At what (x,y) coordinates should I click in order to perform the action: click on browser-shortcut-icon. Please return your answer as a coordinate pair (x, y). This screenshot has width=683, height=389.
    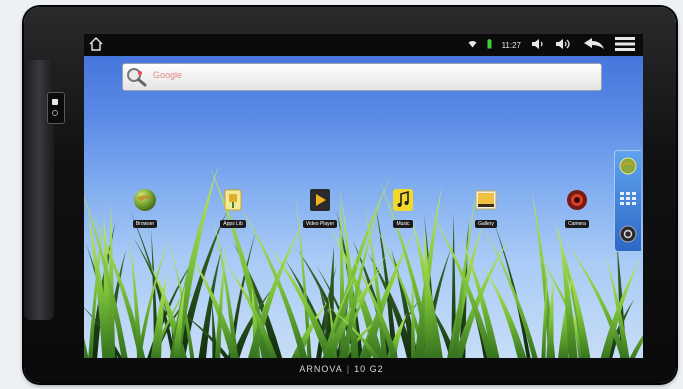
    Looking at the image, I should click on (628, 168).